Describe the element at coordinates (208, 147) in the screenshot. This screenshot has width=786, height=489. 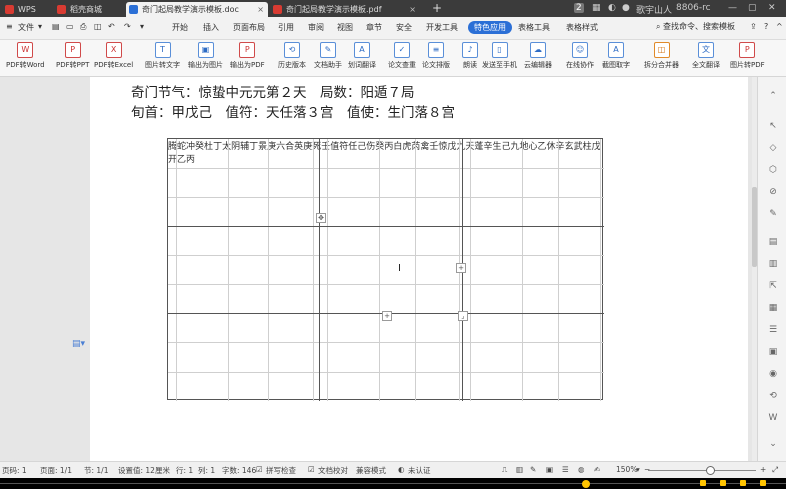
I see `palace-door: 杜` at that location.